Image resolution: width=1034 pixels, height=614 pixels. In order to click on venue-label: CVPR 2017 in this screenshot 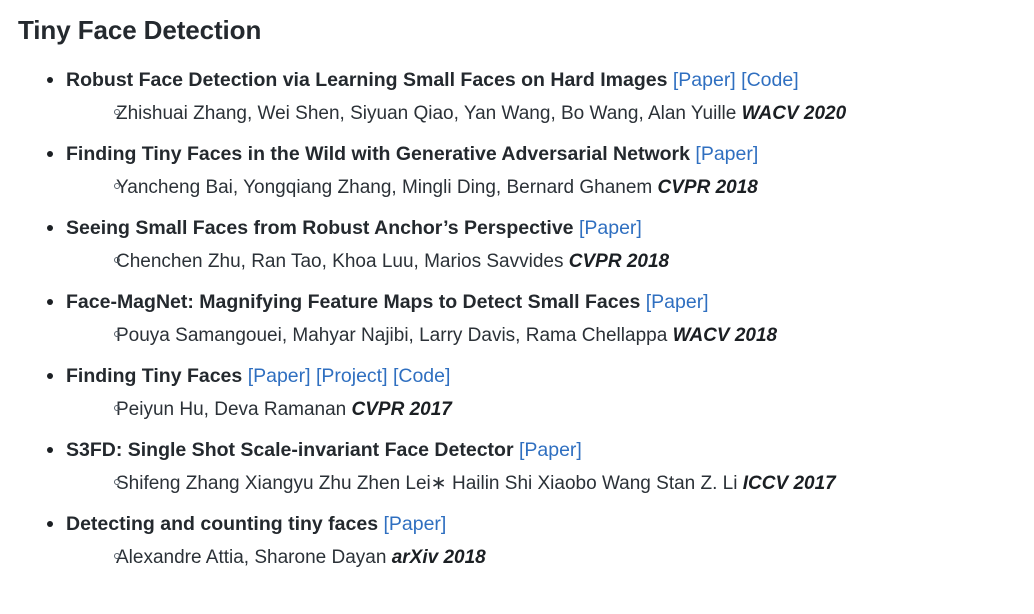, I will do `click(401, 409)`.